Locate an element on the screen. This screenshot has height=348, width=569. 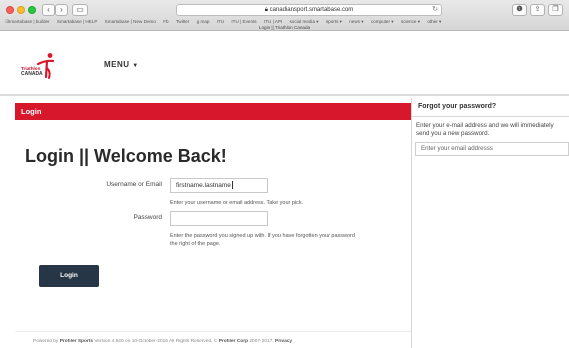
login-button: Login is located at coordinates (69, 276).